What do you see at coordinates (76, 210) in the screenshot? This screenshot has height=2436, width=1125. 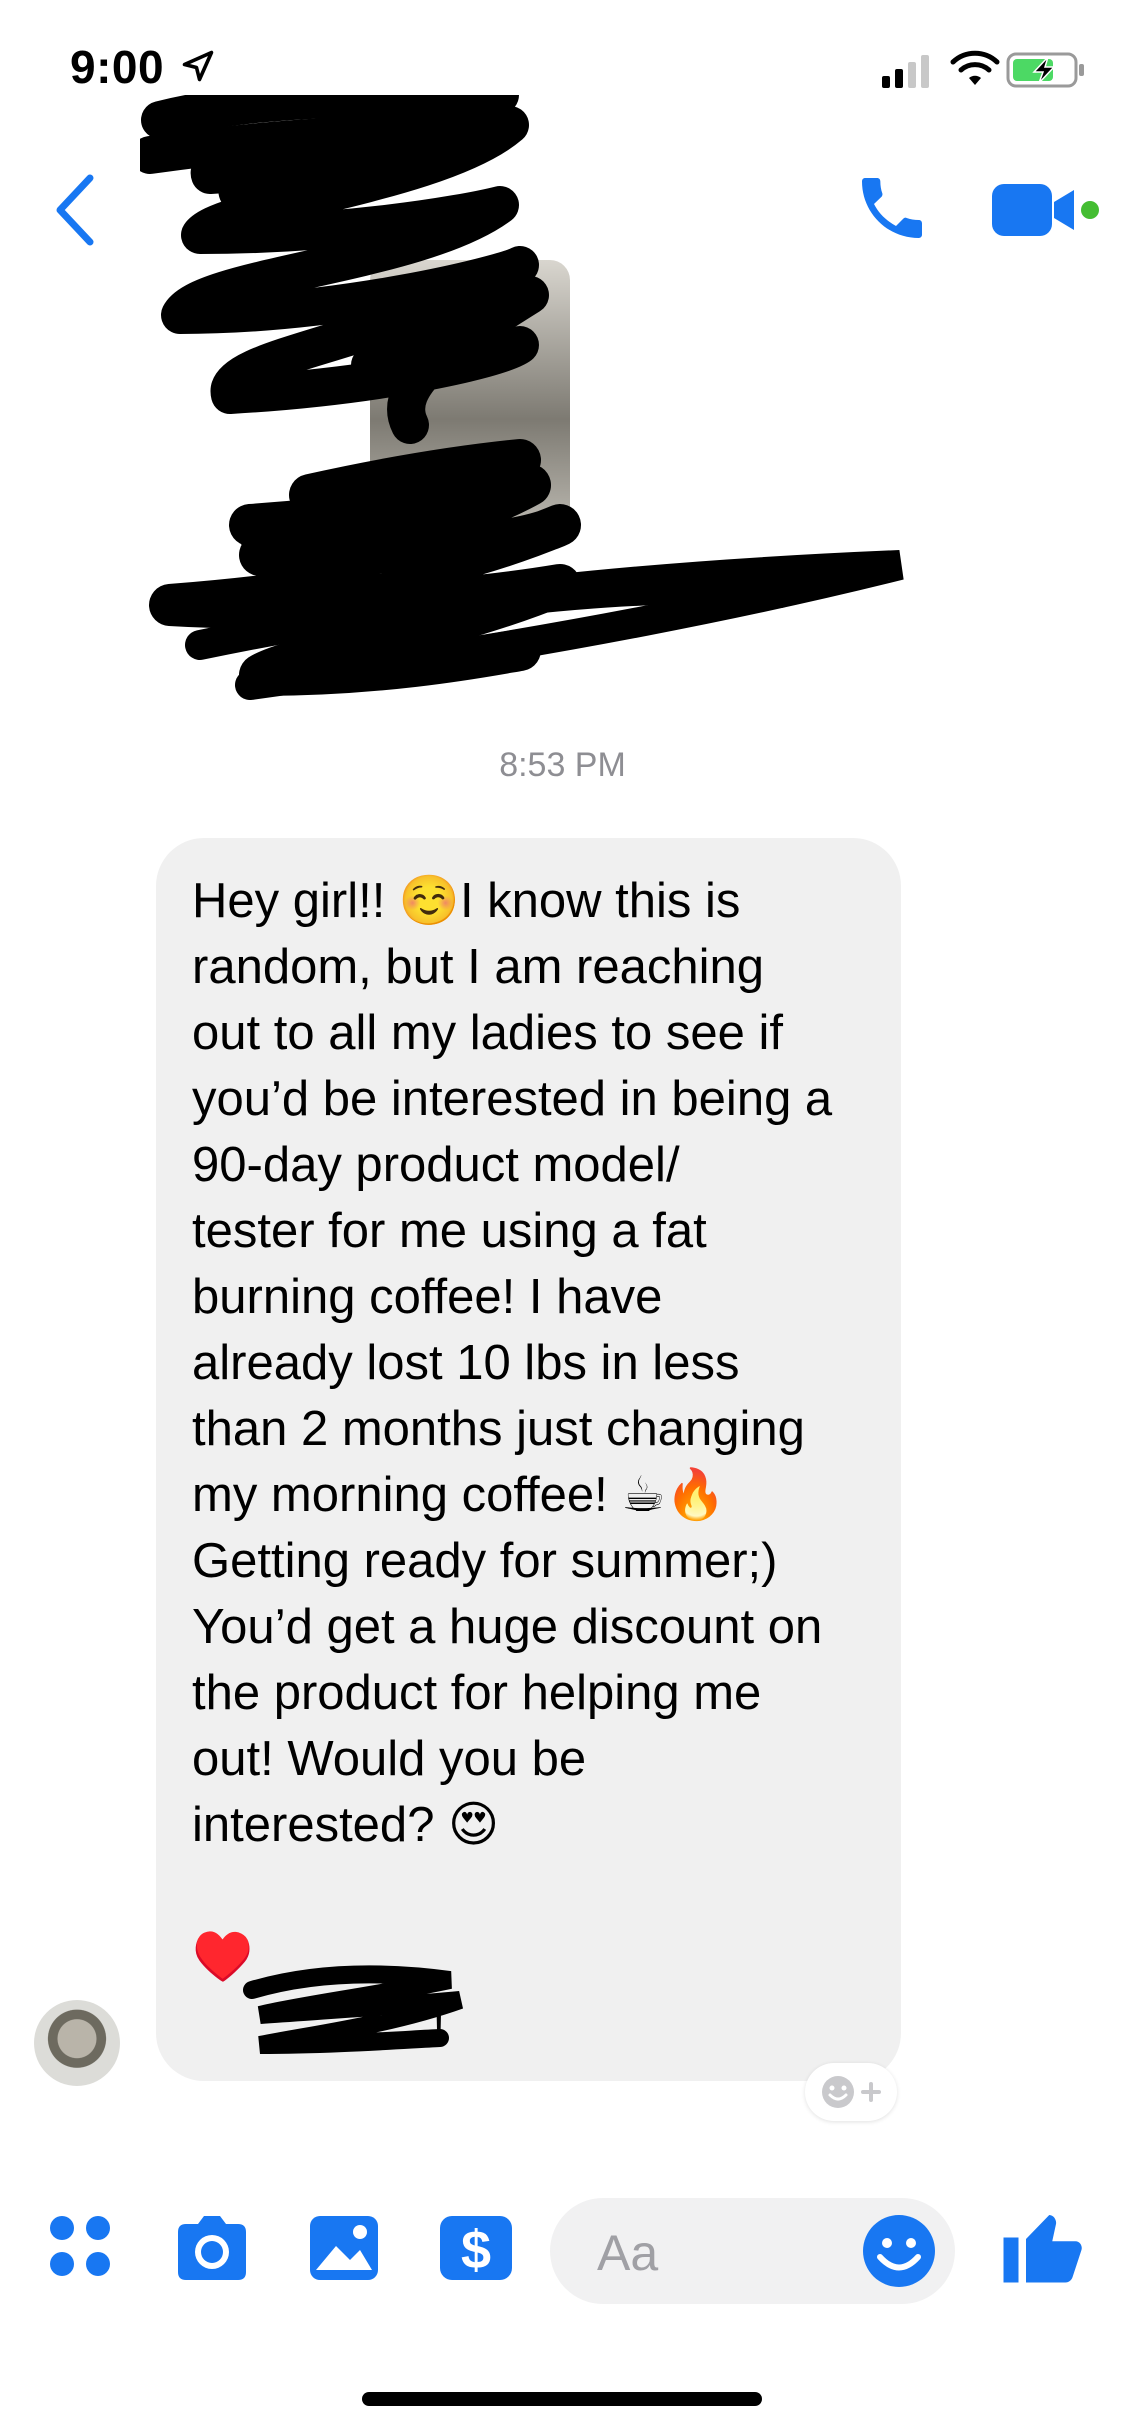 I see `back-chevron-icon` at bounding box center [76, 210].